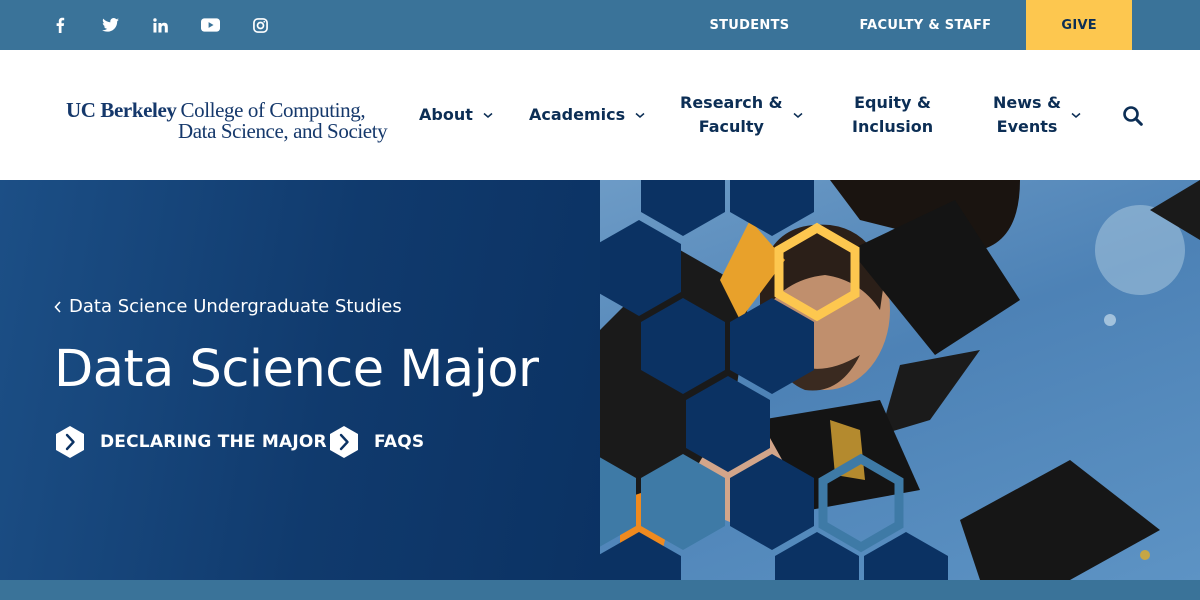  I want to click on twitter-icon, so click(110, 25).